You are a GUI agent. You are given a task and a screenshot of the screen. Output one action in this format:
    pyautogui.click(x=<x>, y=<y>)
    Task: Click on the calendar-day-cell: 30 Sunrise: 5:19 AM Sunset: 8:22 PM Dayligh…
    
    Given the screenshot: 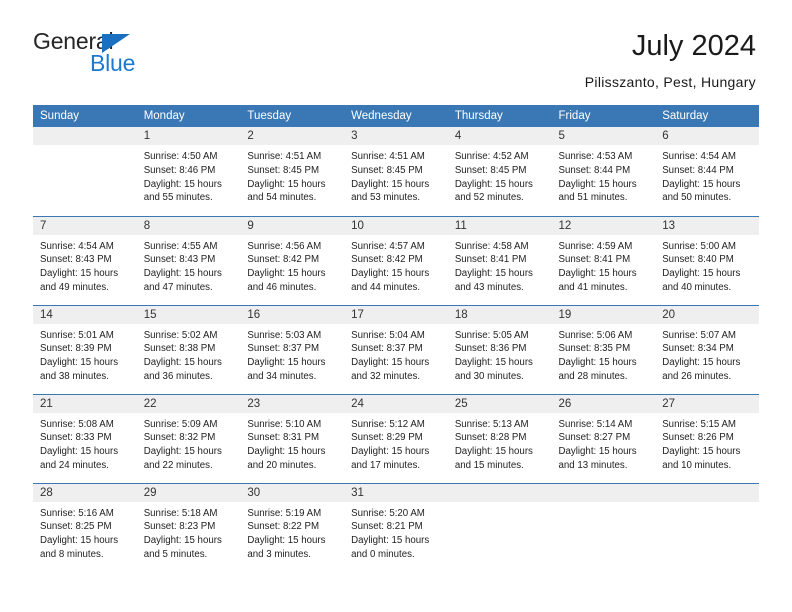 What is the action you would take?
    pyautogui.click(x=292, y=527)
    